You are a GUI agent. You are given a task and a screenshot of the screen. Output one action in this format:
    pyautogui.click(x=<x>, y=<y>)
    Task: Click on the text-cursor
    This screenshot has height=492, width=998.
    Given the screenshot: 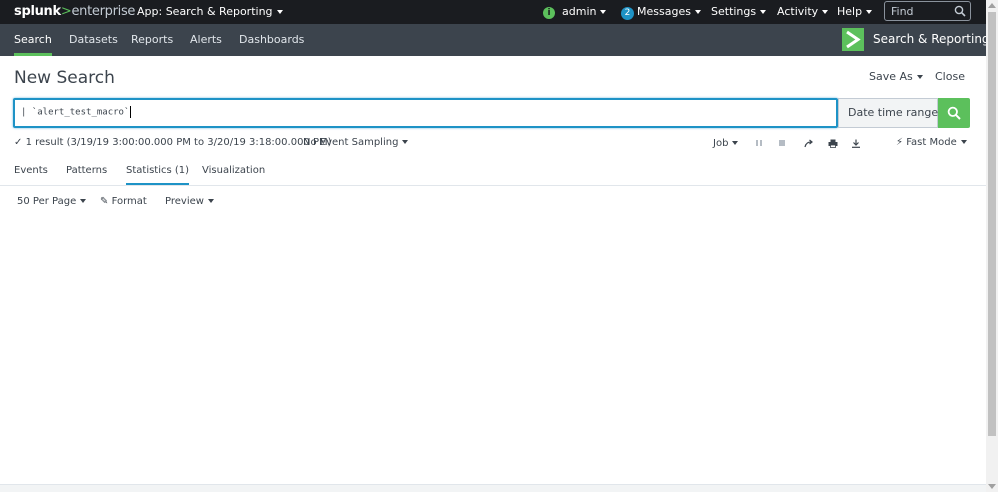 What is the action you would take?
    pyautogui.click(x=131, y=112)
    